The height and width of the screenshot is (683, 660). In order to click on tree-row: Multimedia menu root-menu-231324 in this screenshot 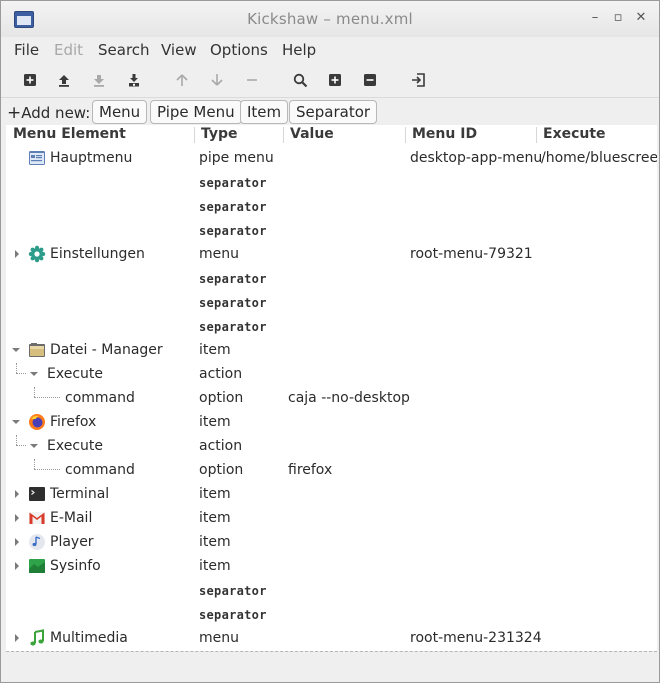, I will do `click(331, 638)`.